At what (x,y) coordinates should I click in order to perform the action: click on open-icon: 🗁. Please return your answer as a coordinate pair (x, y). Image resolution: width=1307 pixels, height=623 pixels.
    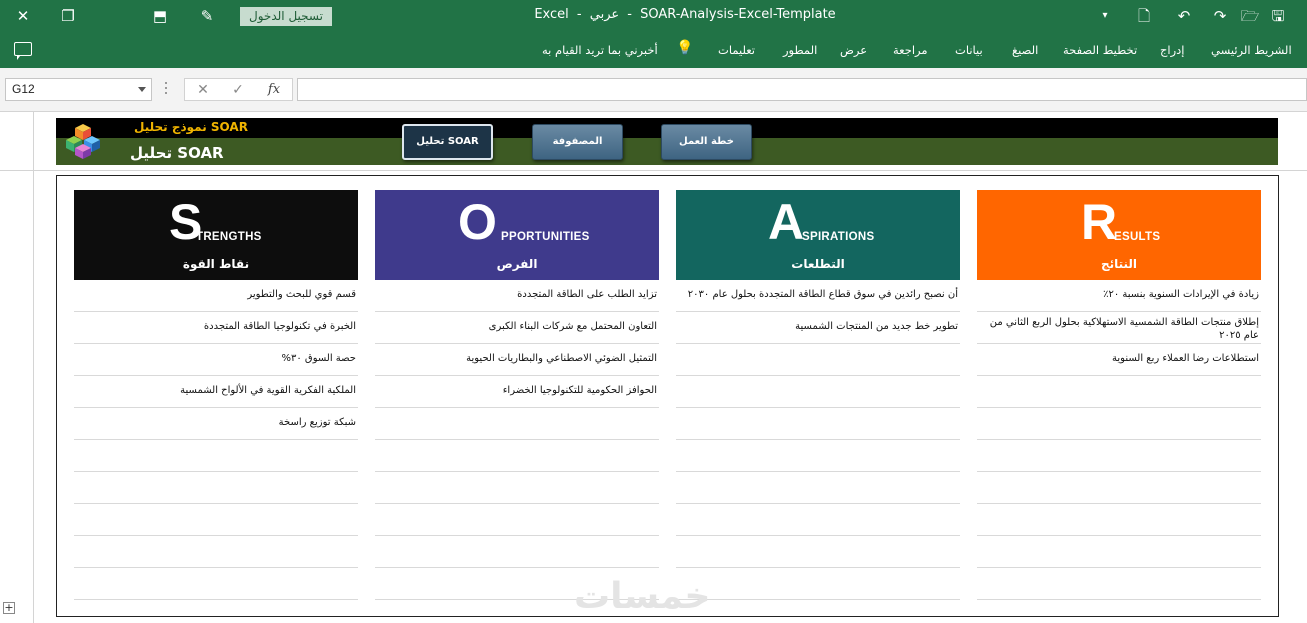
    Looking at the image, I should click on (1250, 16).